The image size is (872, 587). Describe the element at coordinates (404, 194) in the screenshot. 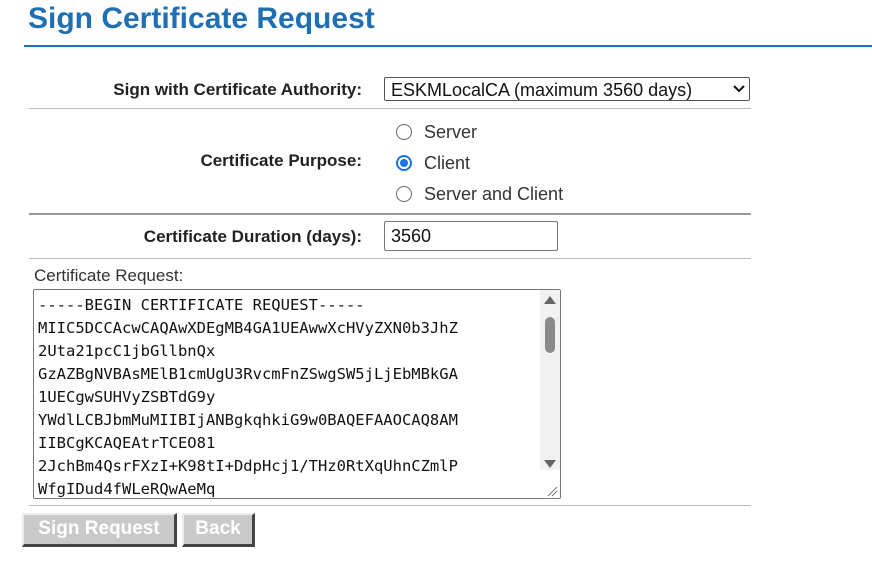

I see `radio-server-and-client` at that location.